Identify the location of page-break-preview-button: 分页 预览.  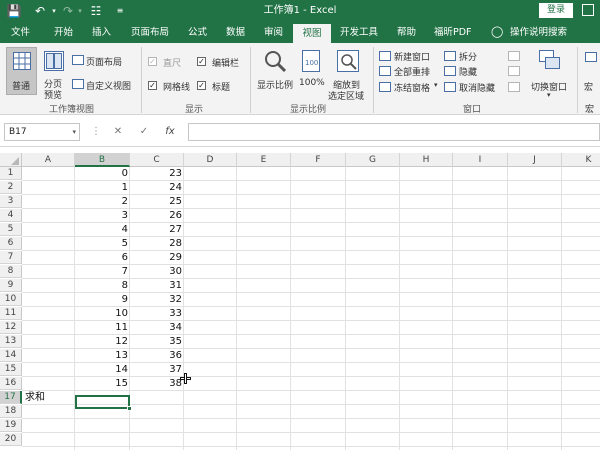
(54, 74).